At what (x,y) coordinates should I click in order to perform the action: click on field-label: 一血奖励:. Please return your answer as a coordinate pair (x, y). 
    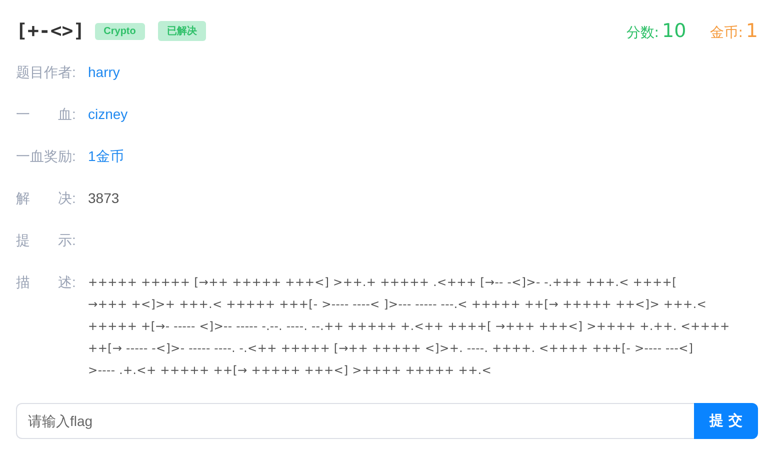
    Looking at the image, I should click on (46, 157).